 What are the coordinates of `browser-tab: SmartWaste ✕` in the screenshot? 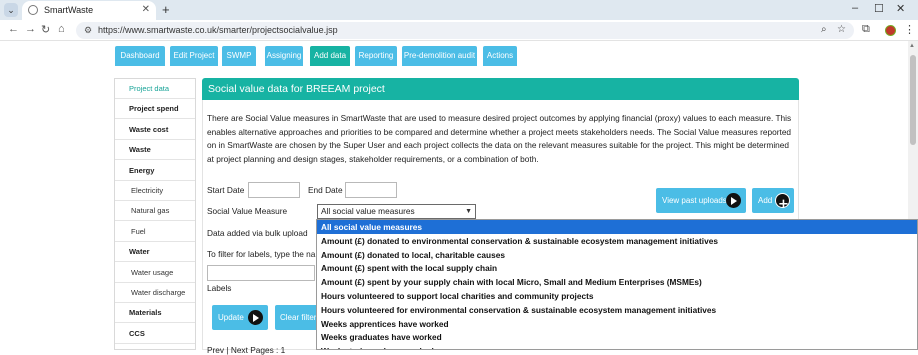 It's located at (89, 10).